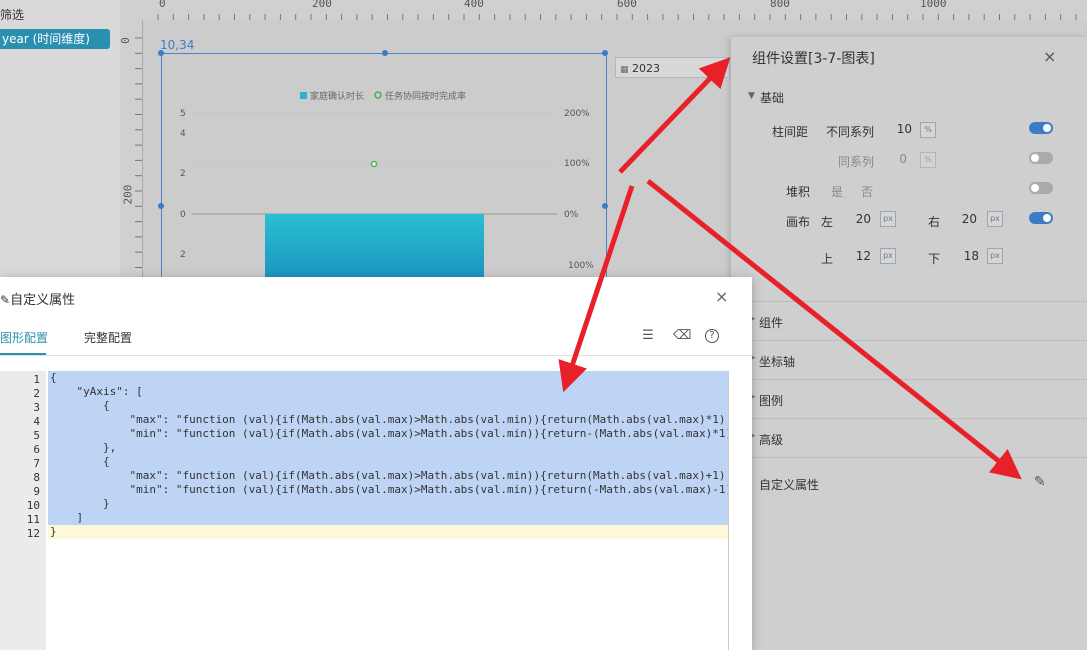 This screenshot has height=650, width=1087. What do you see at coordinates (337, 96) in the screenshot?
I see `legend-label: 家庭确认时长` at bounding box center [337, 96].